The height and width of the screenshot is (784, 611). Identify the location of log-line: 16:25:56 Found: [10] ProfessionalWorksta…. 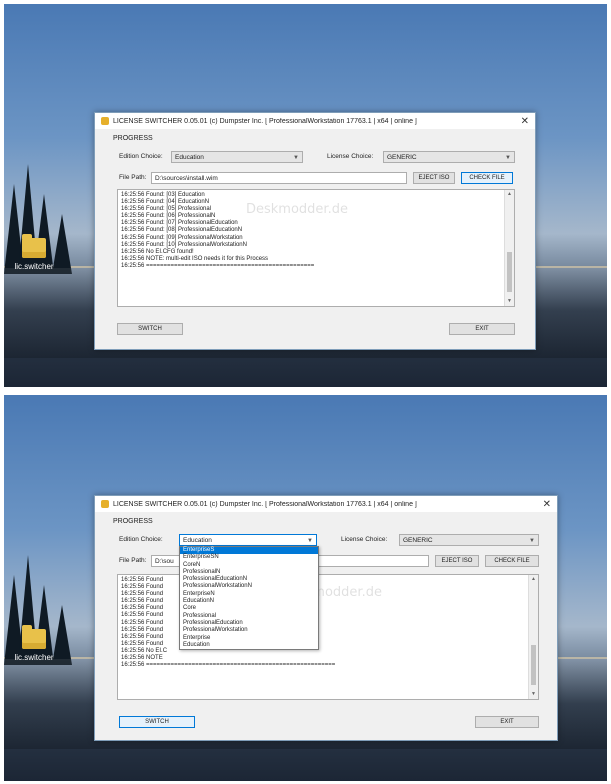
(184, 244).